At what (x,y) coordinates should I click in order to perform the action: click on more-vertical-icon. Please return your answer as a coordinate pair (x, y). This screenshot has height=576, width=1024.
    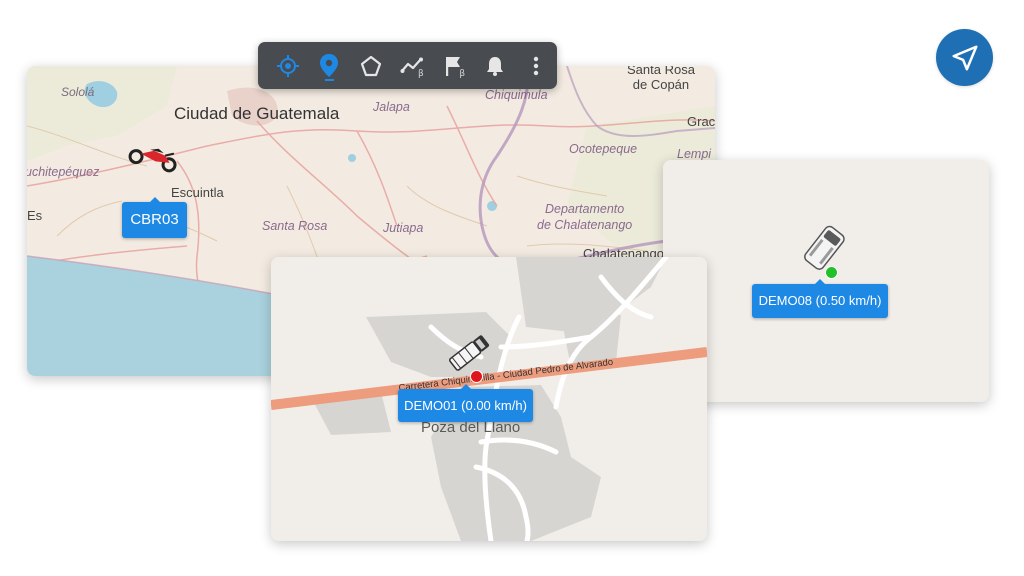
    Looking at the image, I should click on (536, 65).